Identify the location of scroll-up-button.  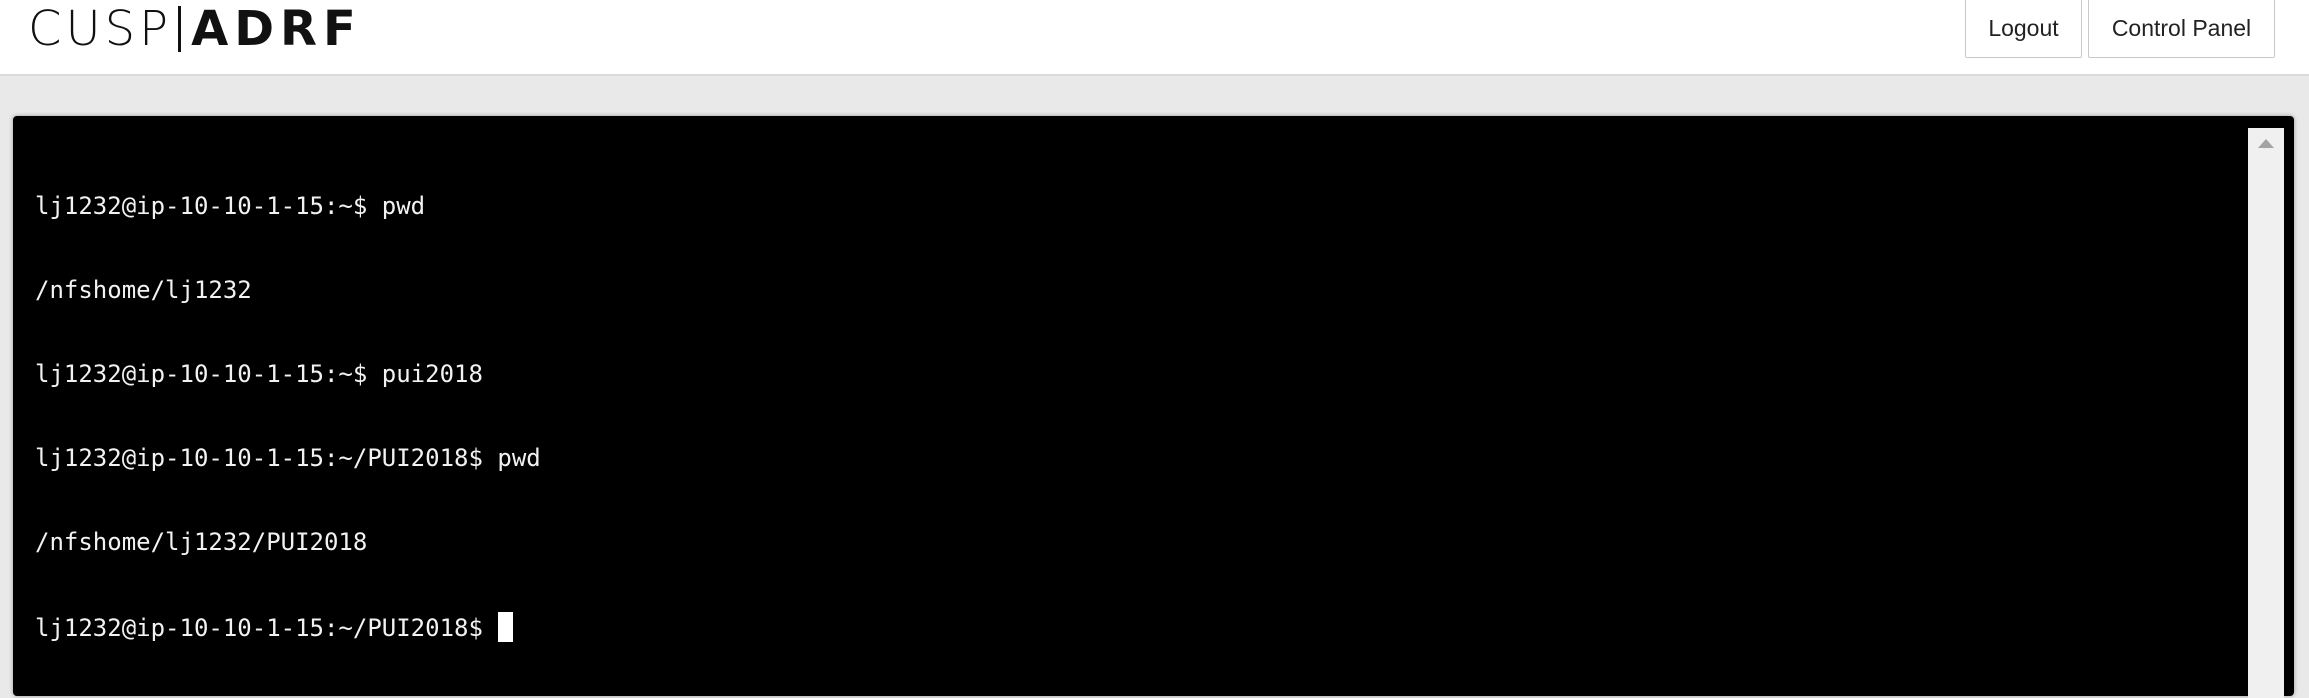
(2266, 143).